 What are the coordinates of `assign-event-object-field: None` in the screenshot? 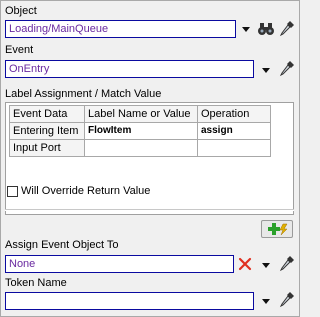 It's located at (119, 264).